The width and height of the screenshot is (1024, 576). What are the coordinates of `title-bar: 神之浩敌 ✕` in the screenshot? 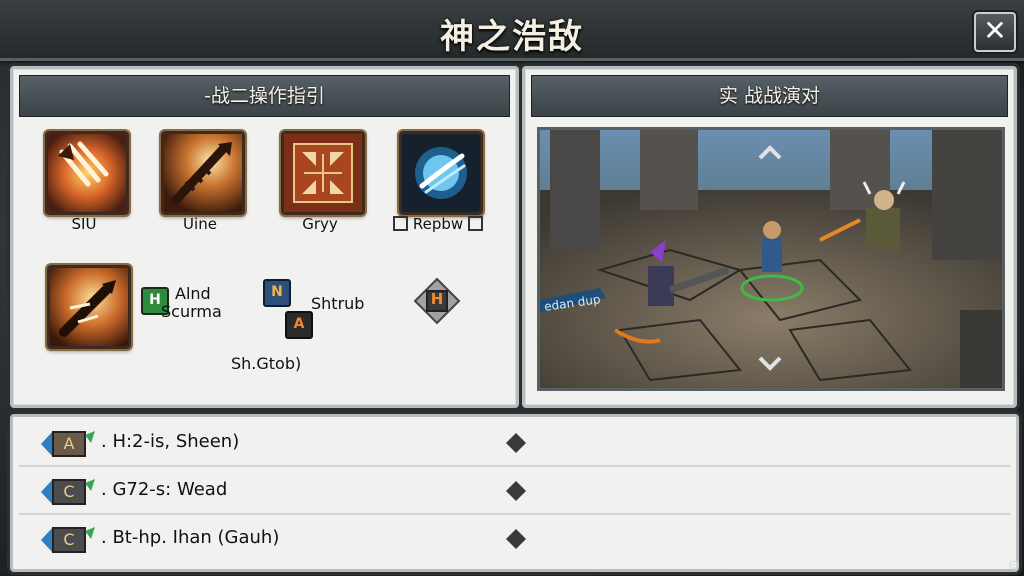 It's located at (512, 30).